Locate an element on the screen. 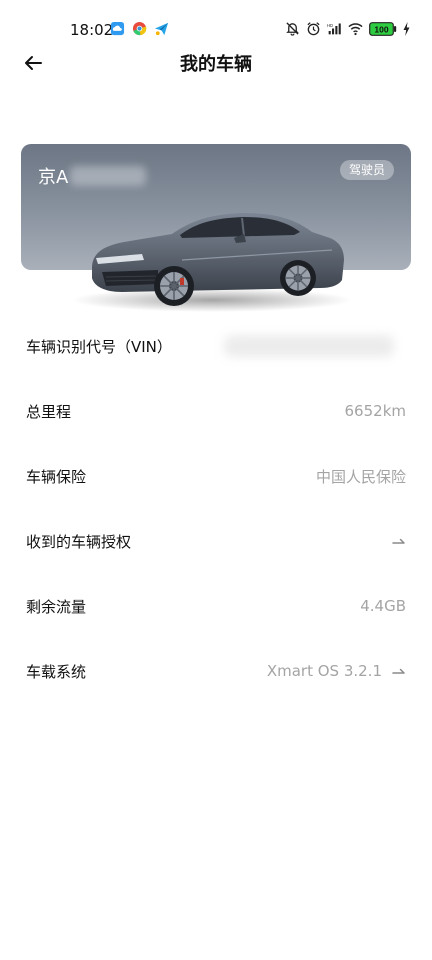  battery-icon: 100 is located at coordinates (383, 28).